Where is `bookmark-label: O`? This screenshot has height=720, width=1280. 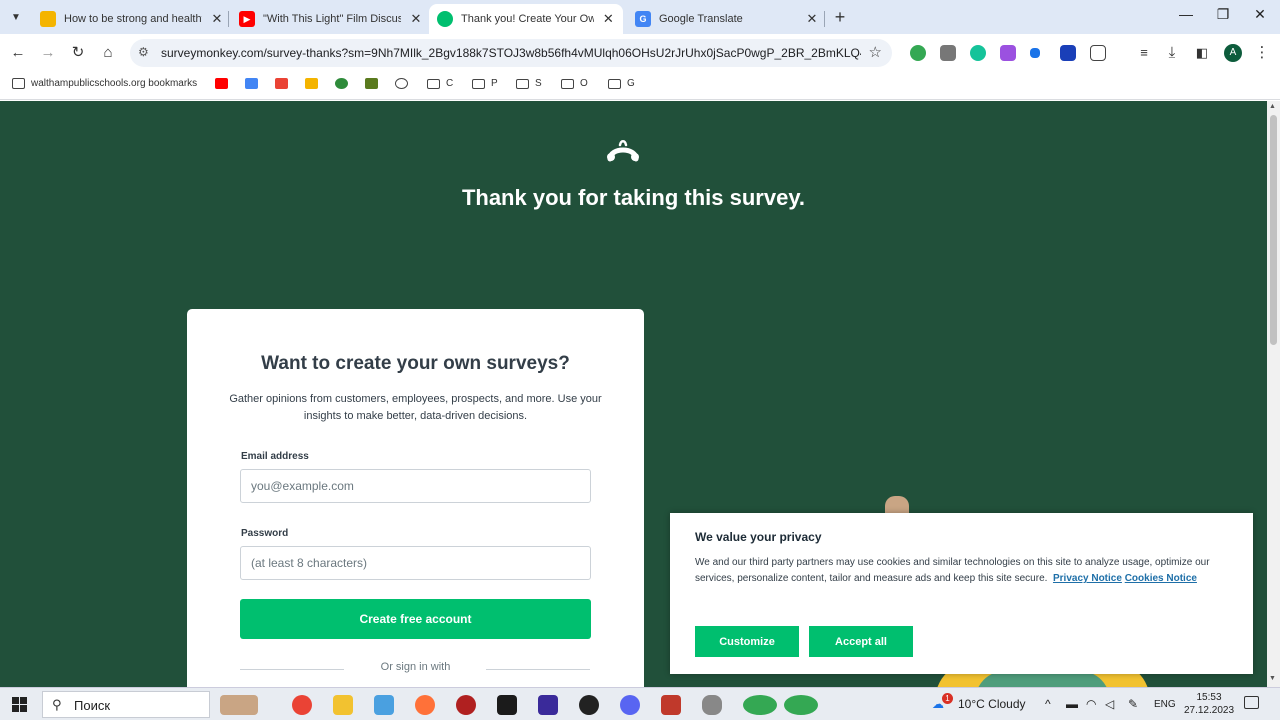 bookmark-label: O is located at coordinates (584, 83).